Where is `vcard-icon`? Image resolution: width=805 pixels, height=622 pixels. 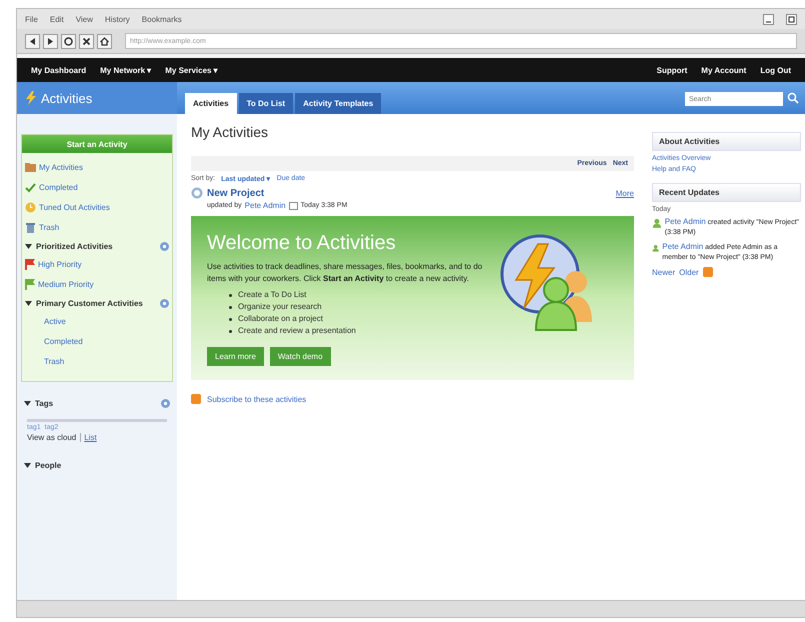 vcard-icon is located at coordinates (293, 206).